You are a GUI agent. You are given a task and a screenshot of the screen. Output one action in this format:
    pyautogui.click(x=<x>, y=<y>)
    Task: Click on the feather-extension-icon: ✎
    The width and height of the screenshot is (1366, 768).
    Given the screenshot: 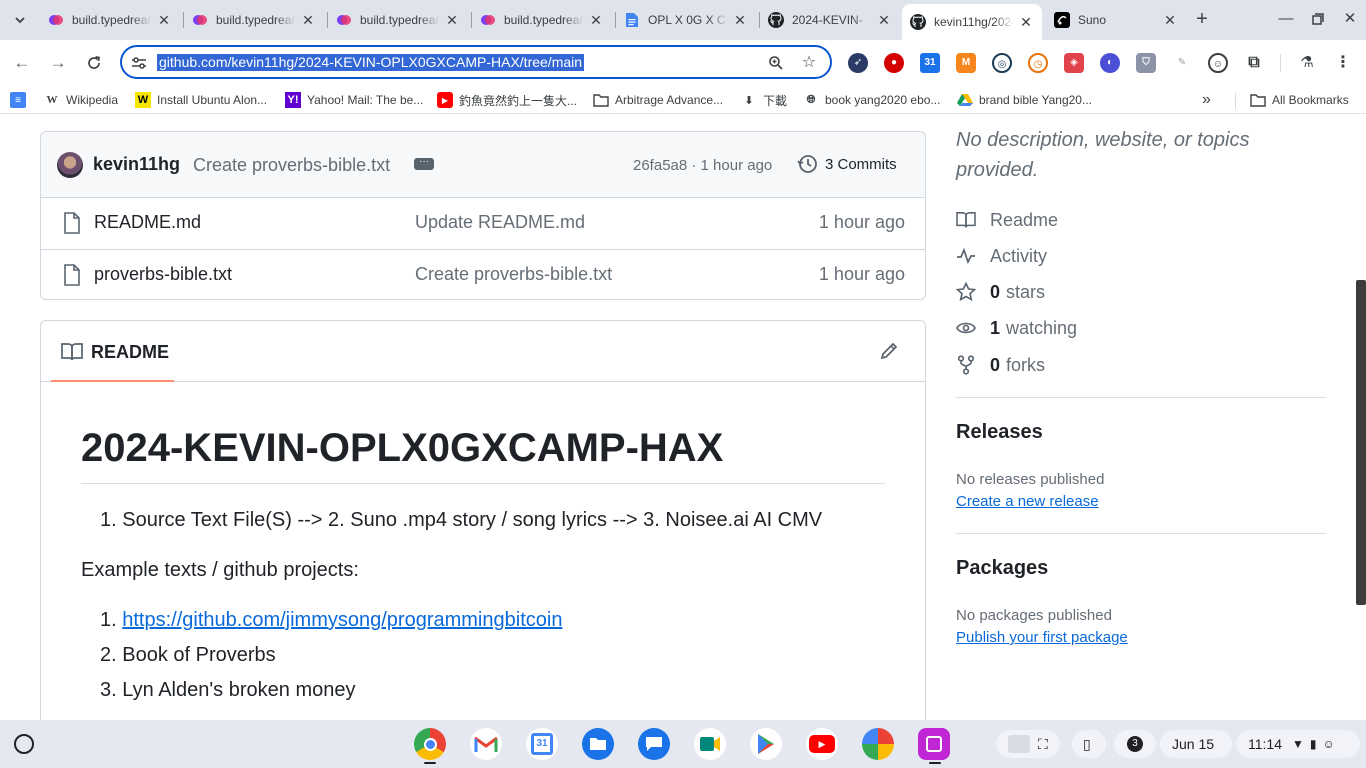 What is the action you would take?
    pyautogui.click(x=1182, y=63)
    